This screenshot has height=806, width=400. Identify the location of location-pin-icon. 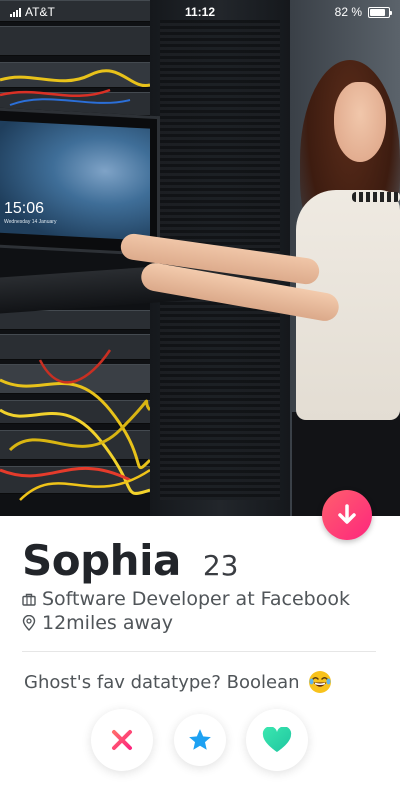
(29, 623).